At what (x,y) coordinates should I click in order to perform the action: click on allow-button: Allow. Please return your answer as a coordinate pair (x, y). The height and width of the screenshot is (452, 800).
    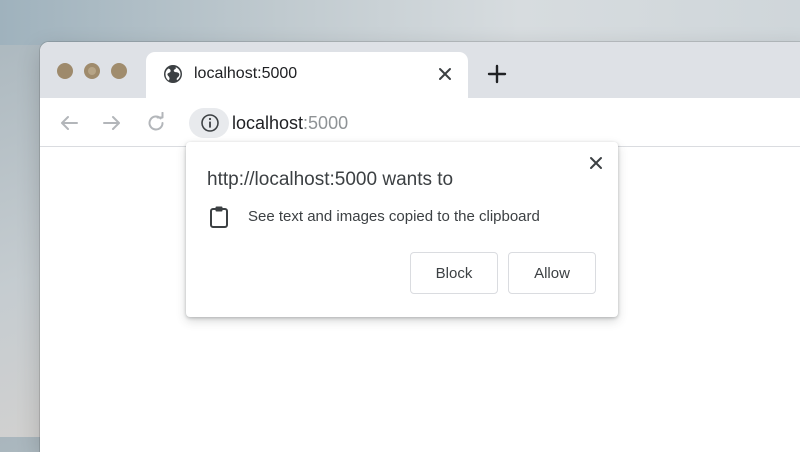
    Looking at the image, I should click on (552, 273).